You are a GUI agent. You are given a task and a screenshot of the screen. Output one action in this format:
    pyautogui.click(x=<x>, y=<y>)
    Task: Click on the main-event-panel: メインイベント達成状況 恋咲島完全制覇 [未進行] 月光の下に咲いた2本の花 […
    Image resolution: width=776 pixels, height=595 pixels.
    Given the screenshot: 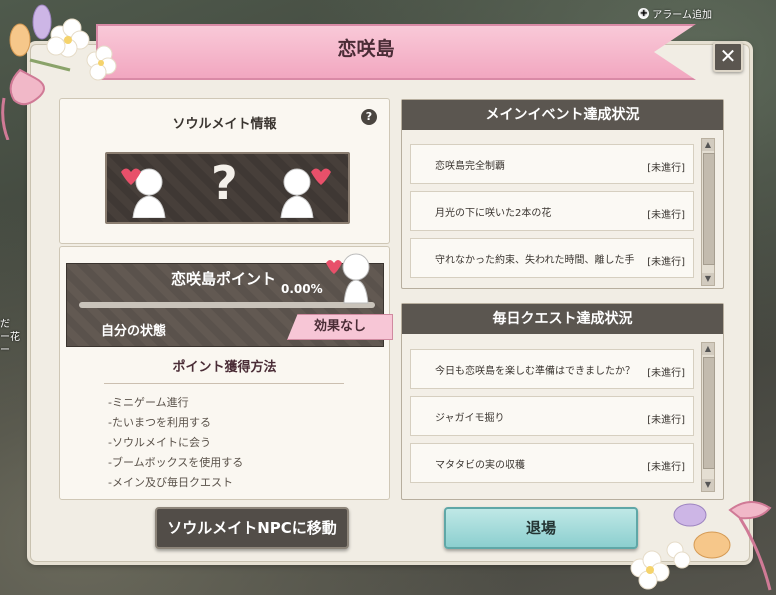 What is the action you would take?
    pyautogui.click(x=562, y=194)
    